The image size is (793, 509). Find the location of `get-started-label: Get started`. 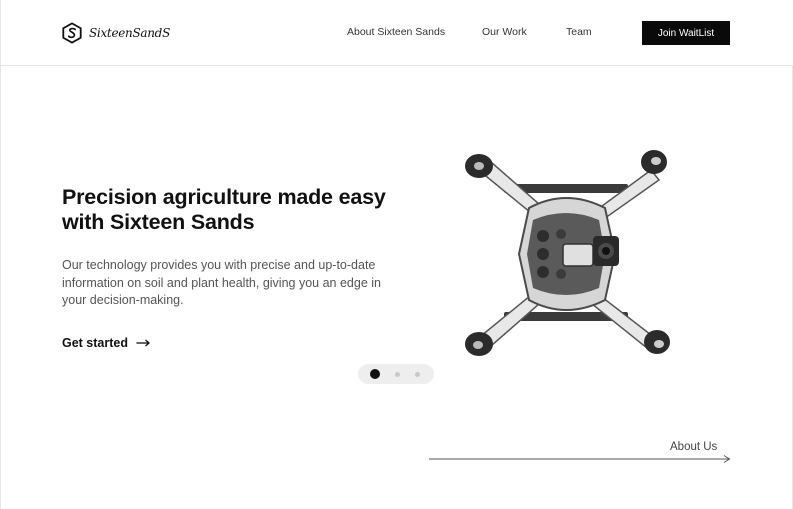

get-started-label: Get started is located at coordinates (95, 343).